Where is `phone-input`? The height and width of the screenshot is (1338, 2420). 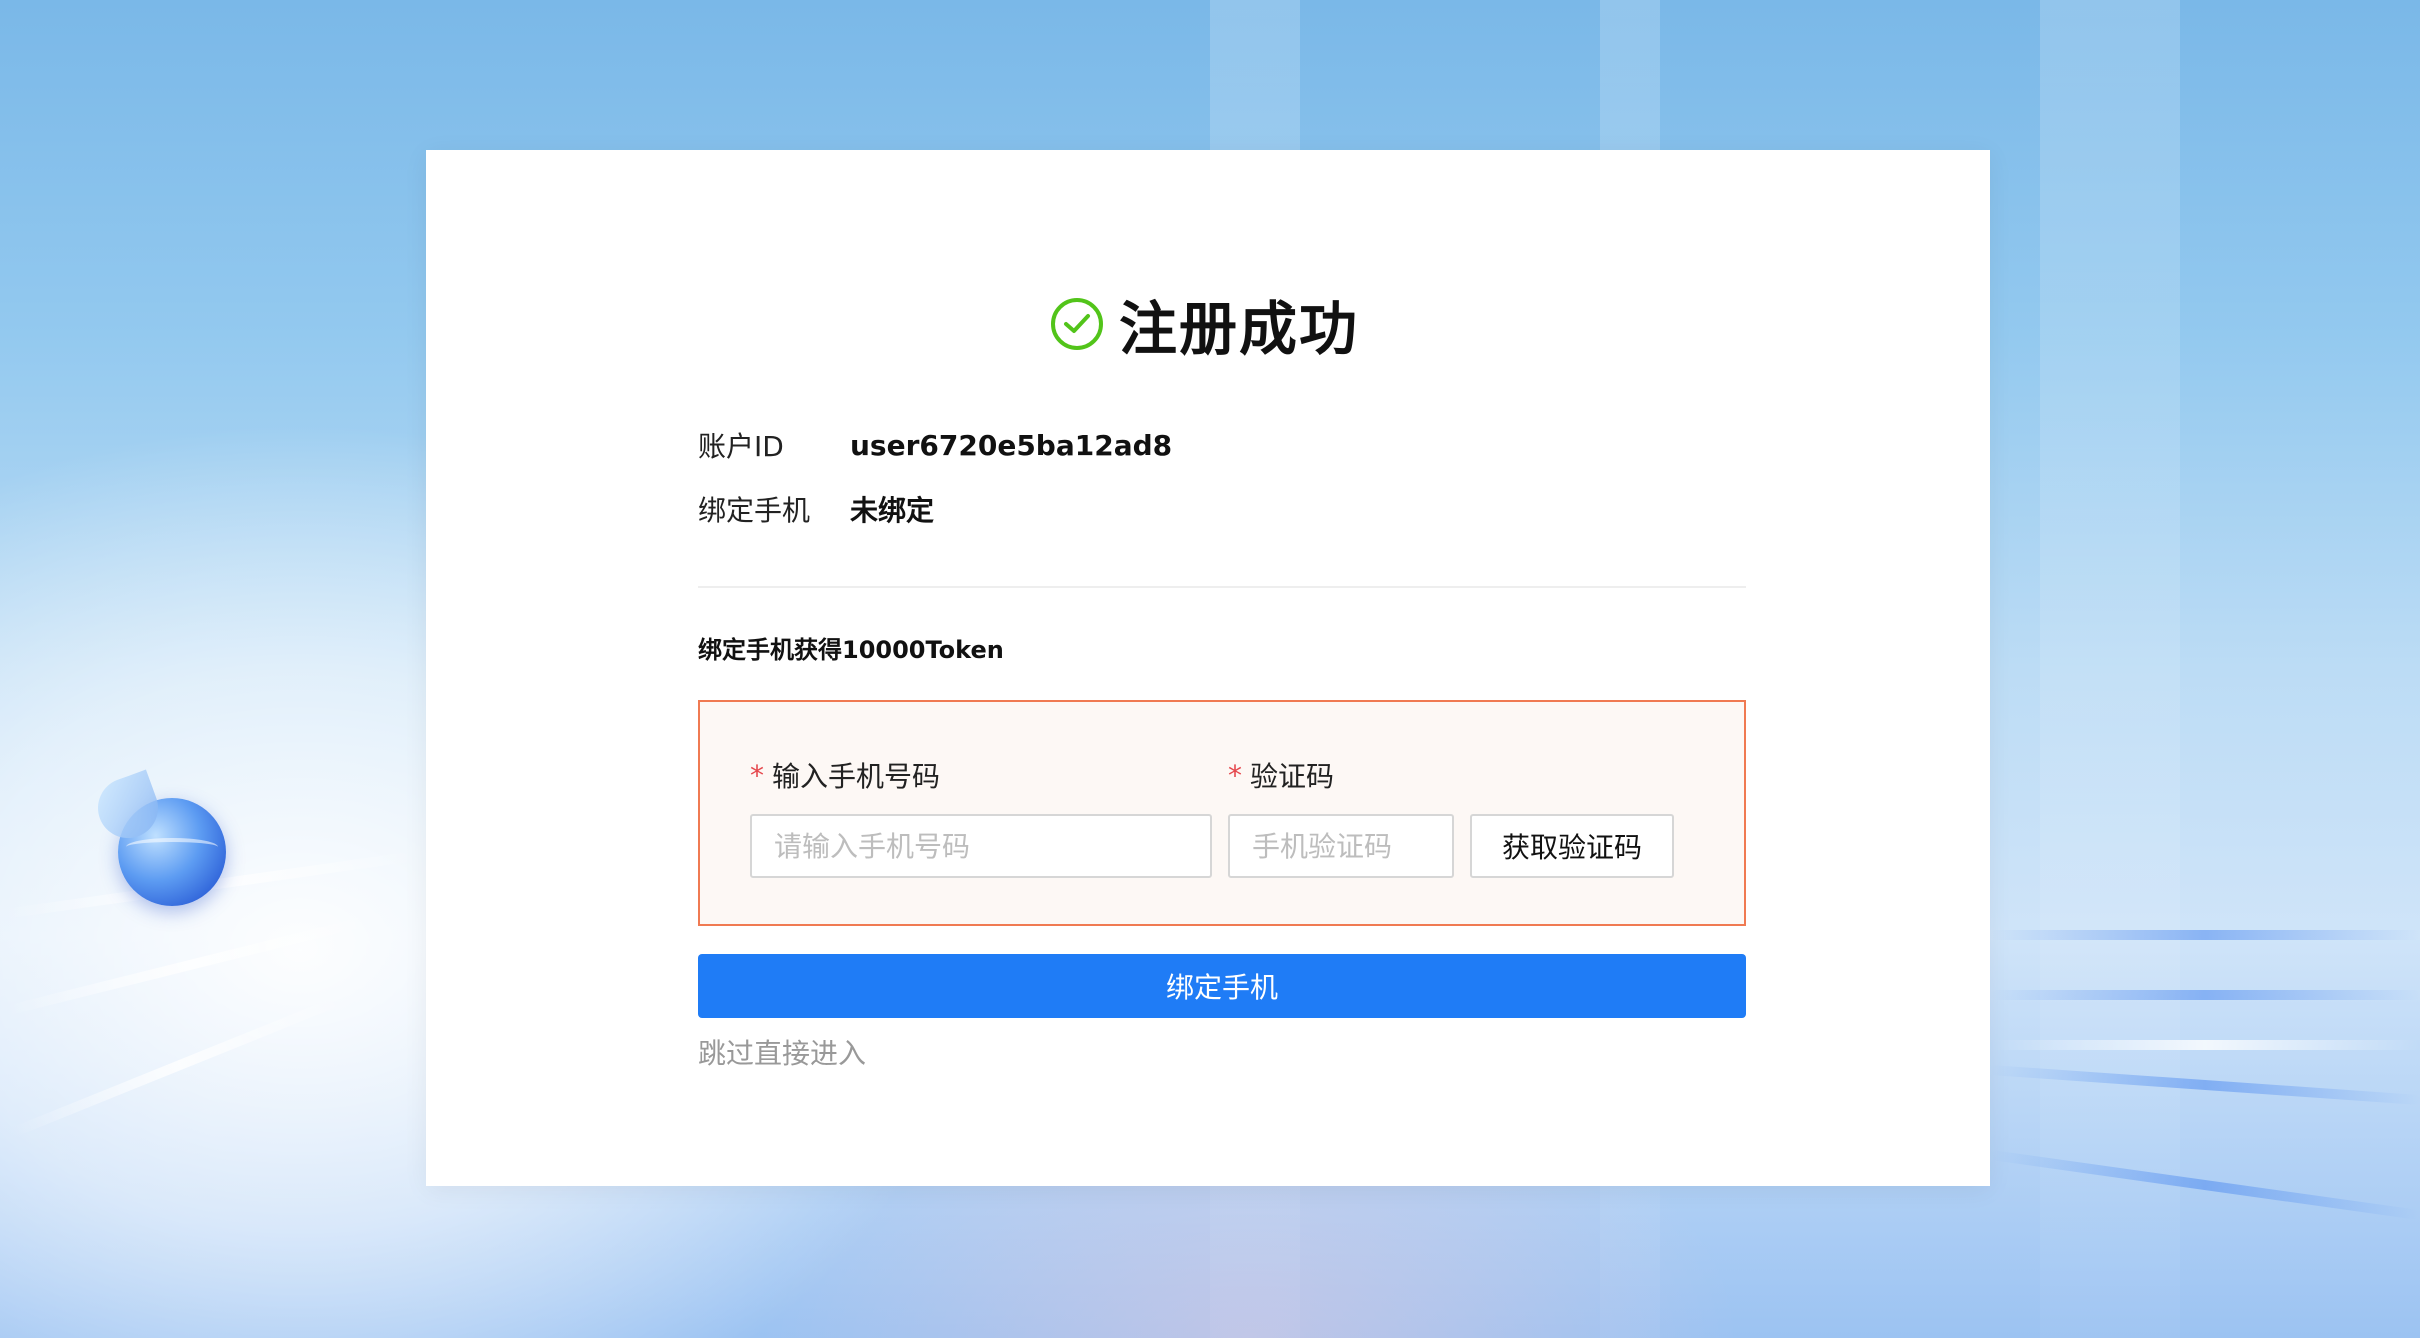 phone-input is located at coordinates (981, 846).